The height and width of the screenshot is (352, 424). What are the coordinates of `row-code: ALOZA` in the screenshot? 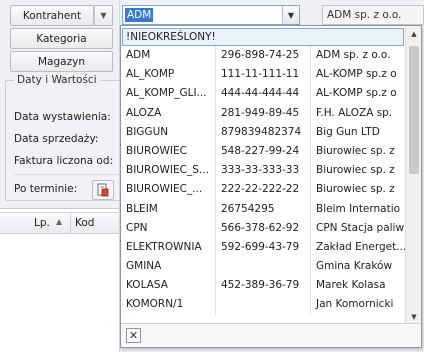 It's located at (144, 112).